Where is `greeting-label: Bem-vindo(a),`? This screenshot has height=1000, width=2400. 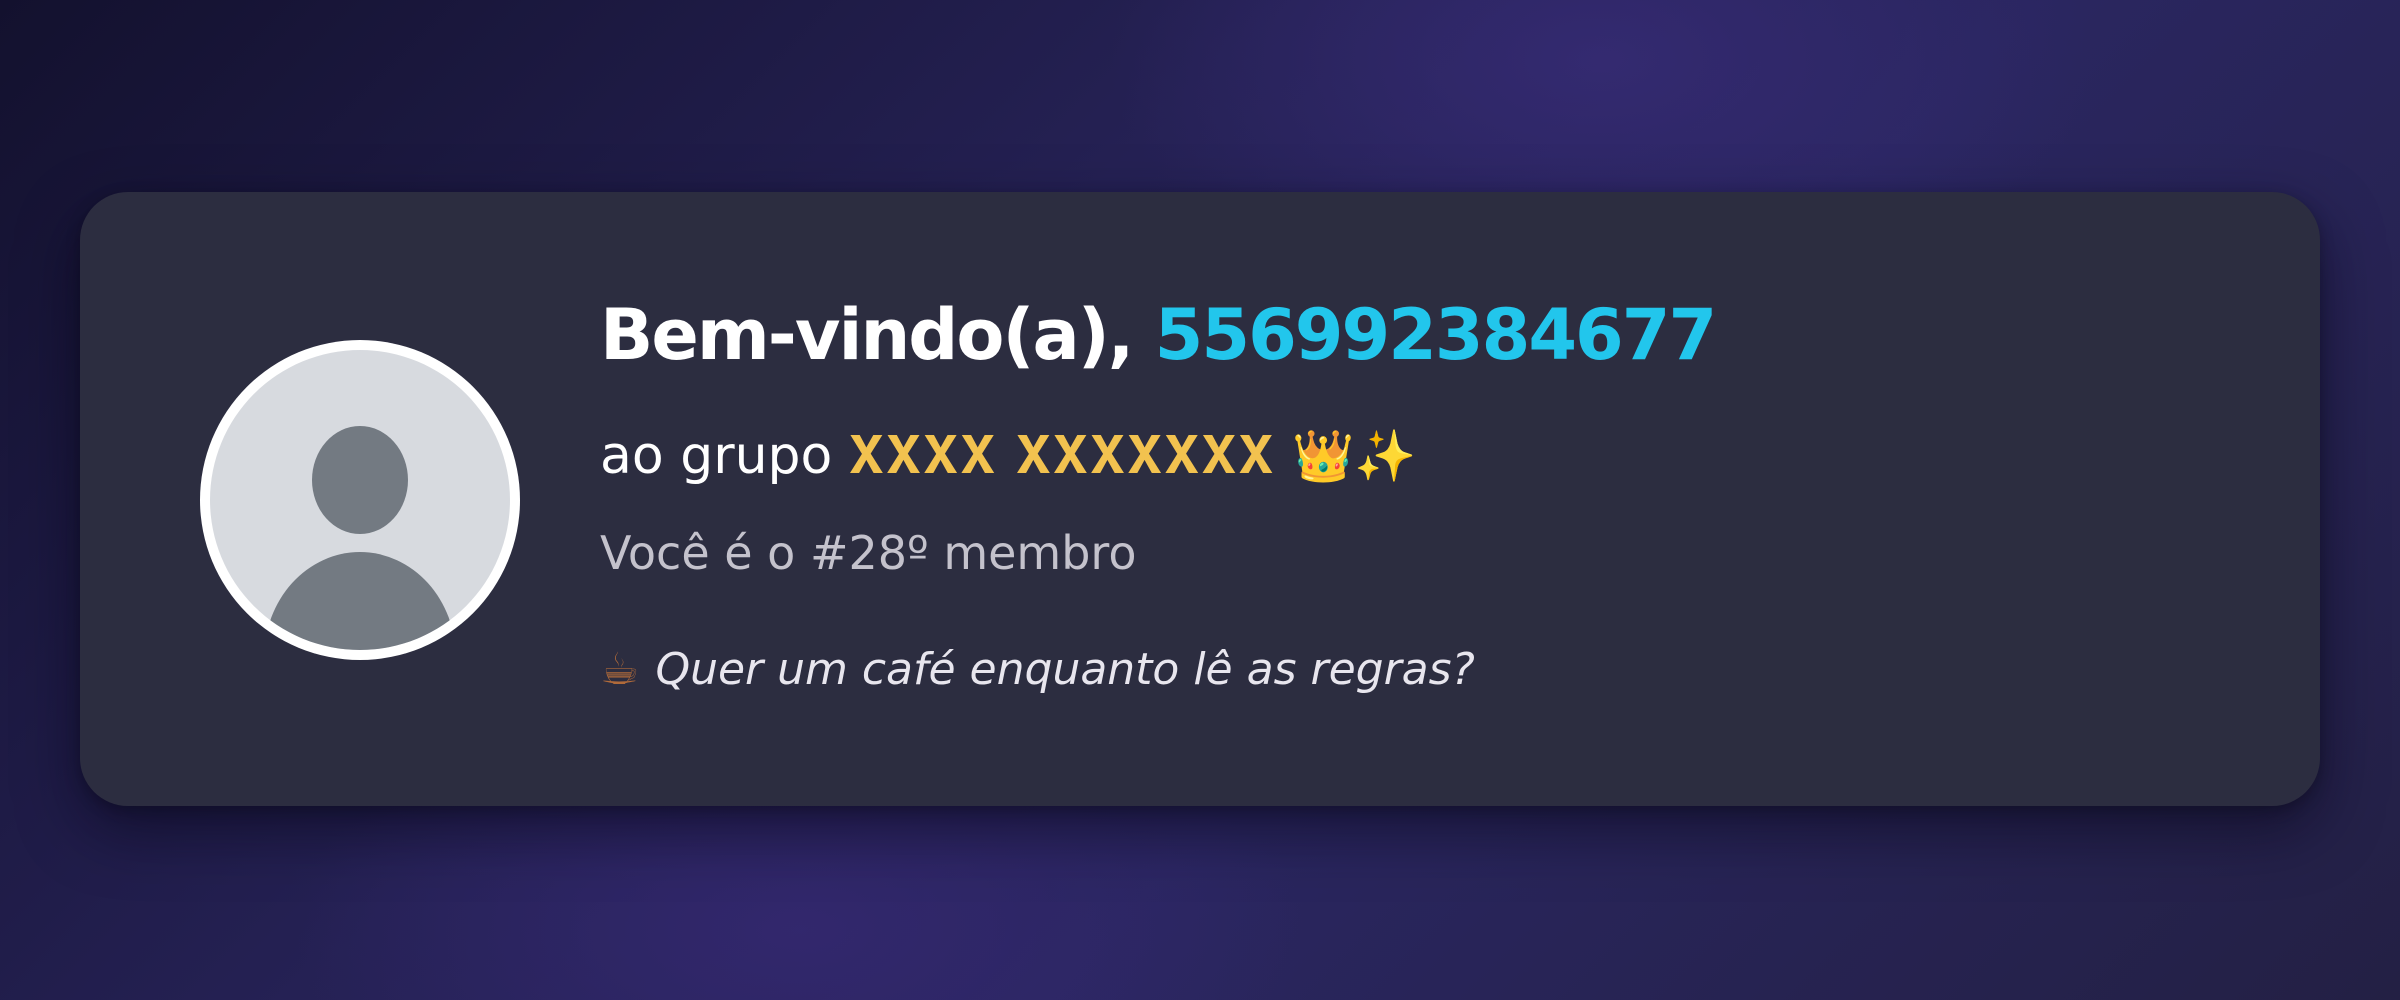
greeting-label: Bem-vindo(a), is located at coordinates (867, 335).